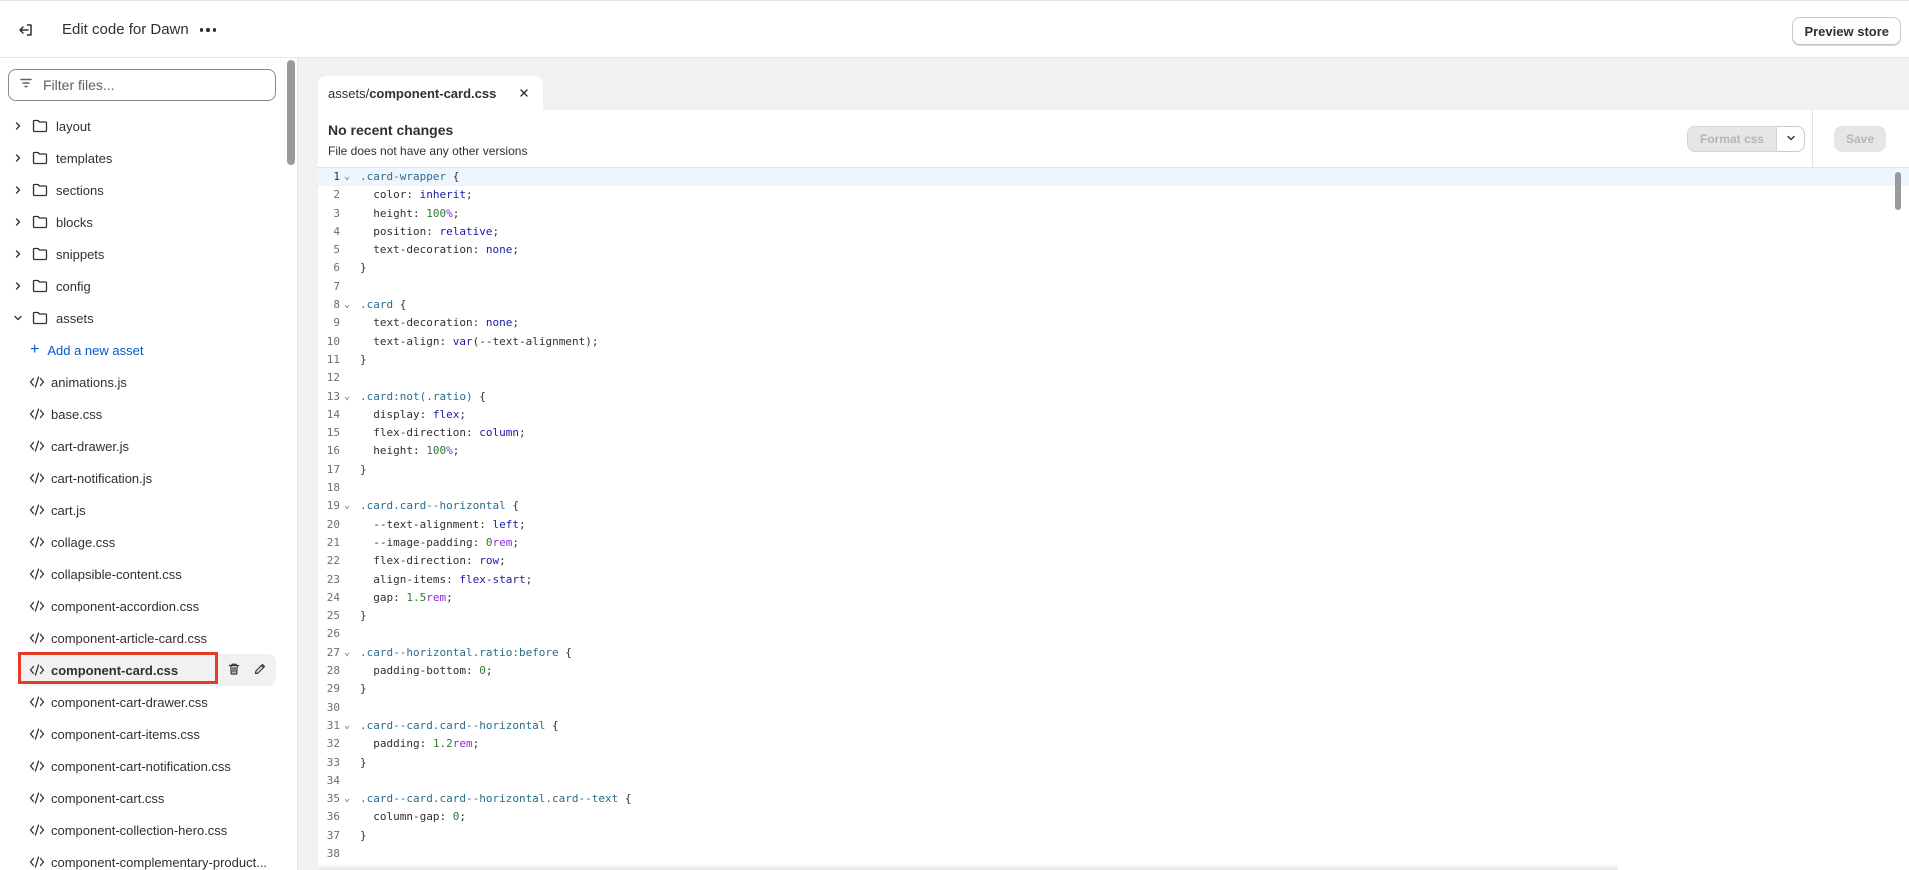  Describe the element at coordinates (143, 478) in the screenshot. I see `file-item: cart-notification.js` at that location.